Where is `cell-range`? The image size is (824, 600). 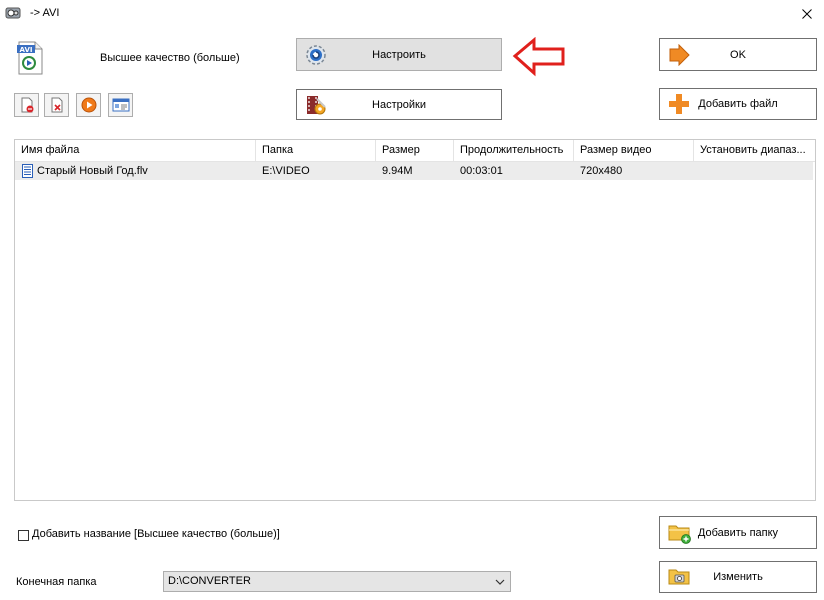 cell-range is located at coordinates (697, 171).